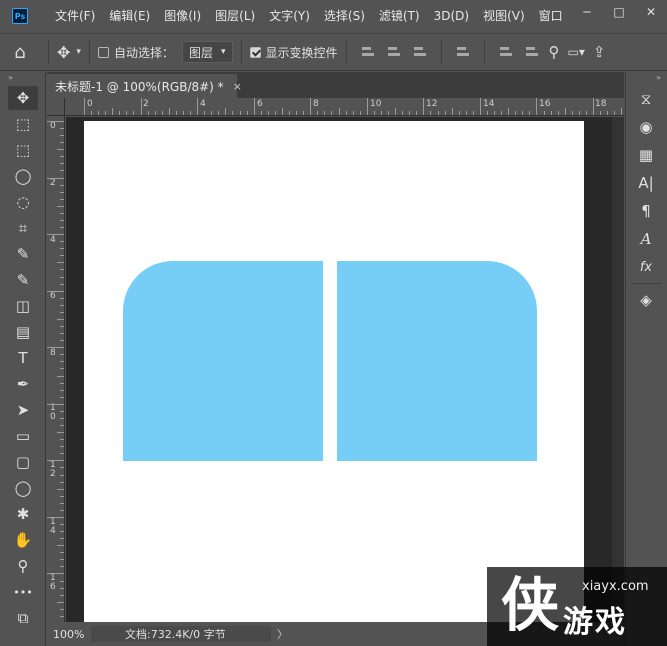  I want to click on photoshop-logo: Ps, so click(20, 16).